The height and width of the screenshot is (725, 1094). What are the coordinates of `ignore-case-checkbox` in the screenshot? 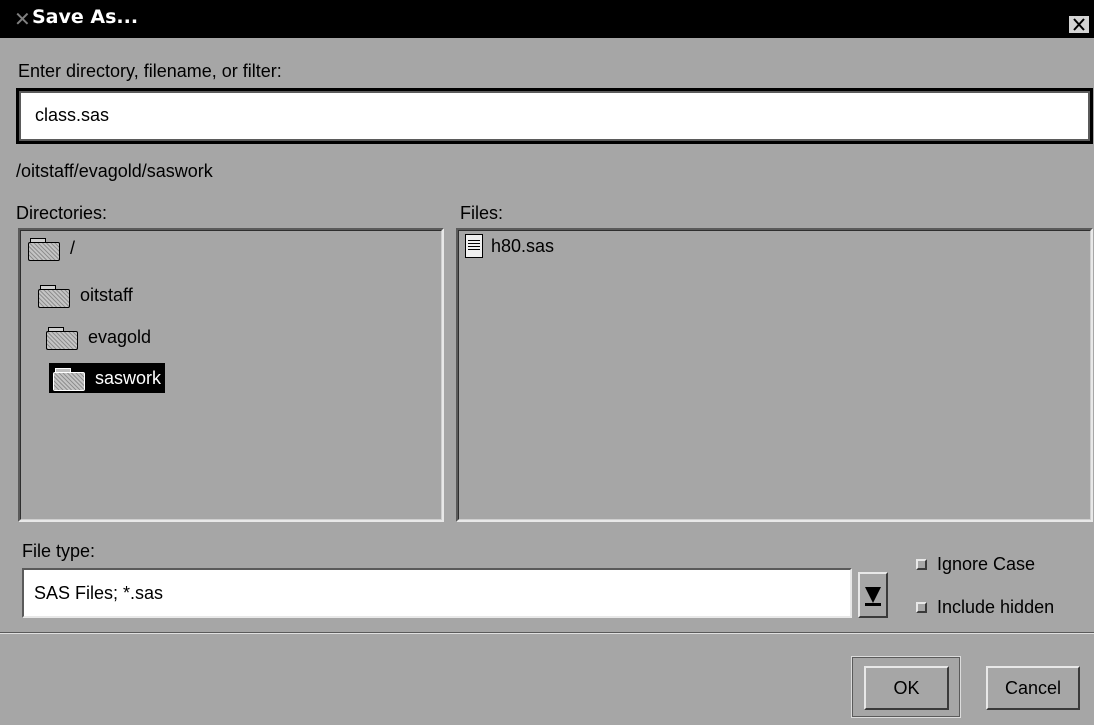 It's located at (921, 564).